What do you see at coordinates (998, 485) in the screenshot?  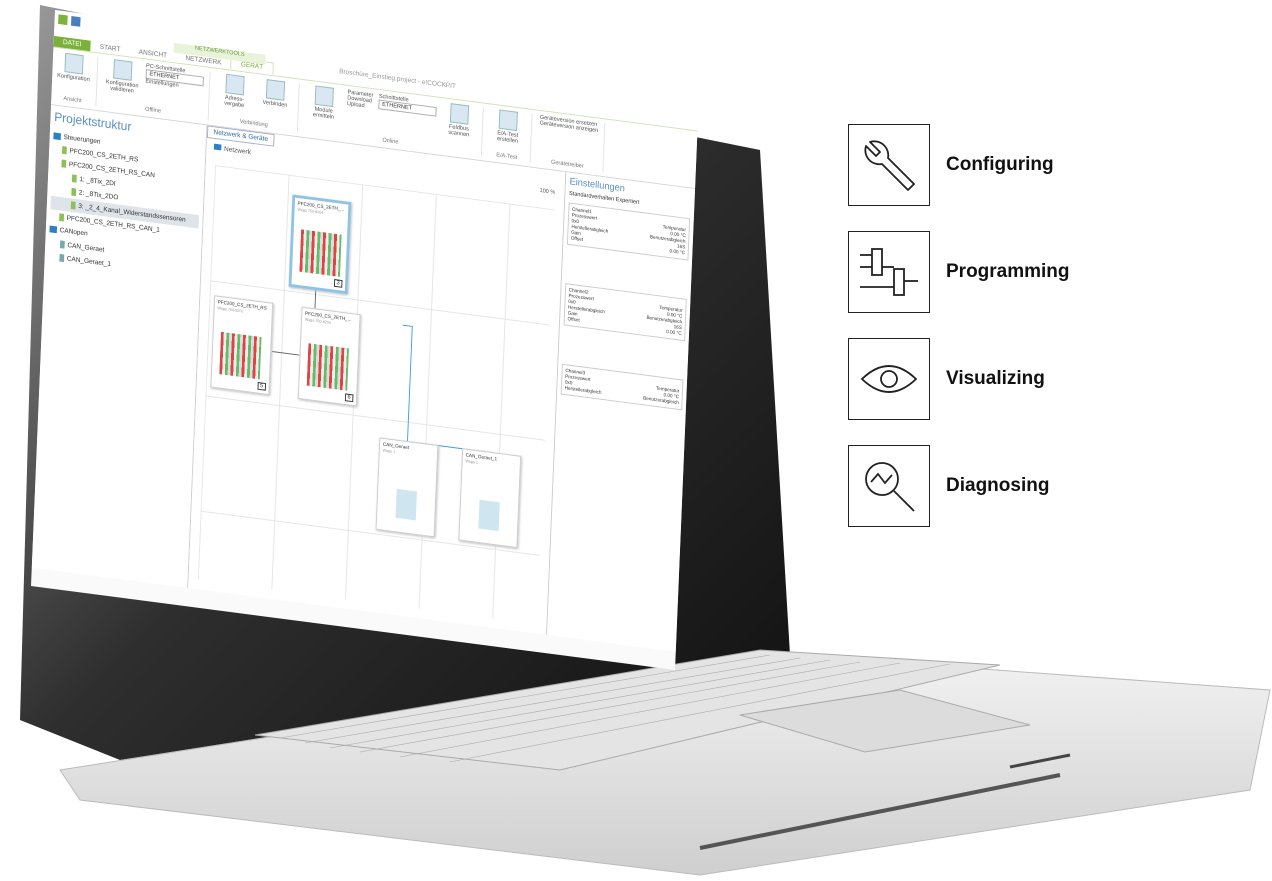 I see `feature-label: Diagnosing` at bounding box center [998, 485].